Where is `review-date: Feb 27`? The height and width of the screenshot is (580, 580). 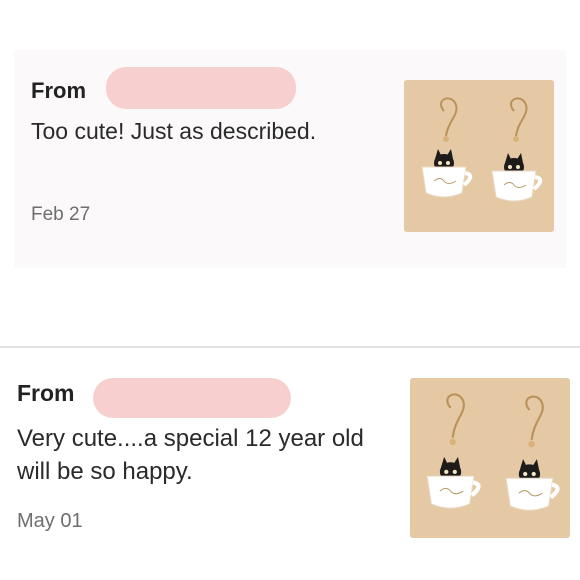 review-date: Feb 27 is located at coordinates (61, 214).